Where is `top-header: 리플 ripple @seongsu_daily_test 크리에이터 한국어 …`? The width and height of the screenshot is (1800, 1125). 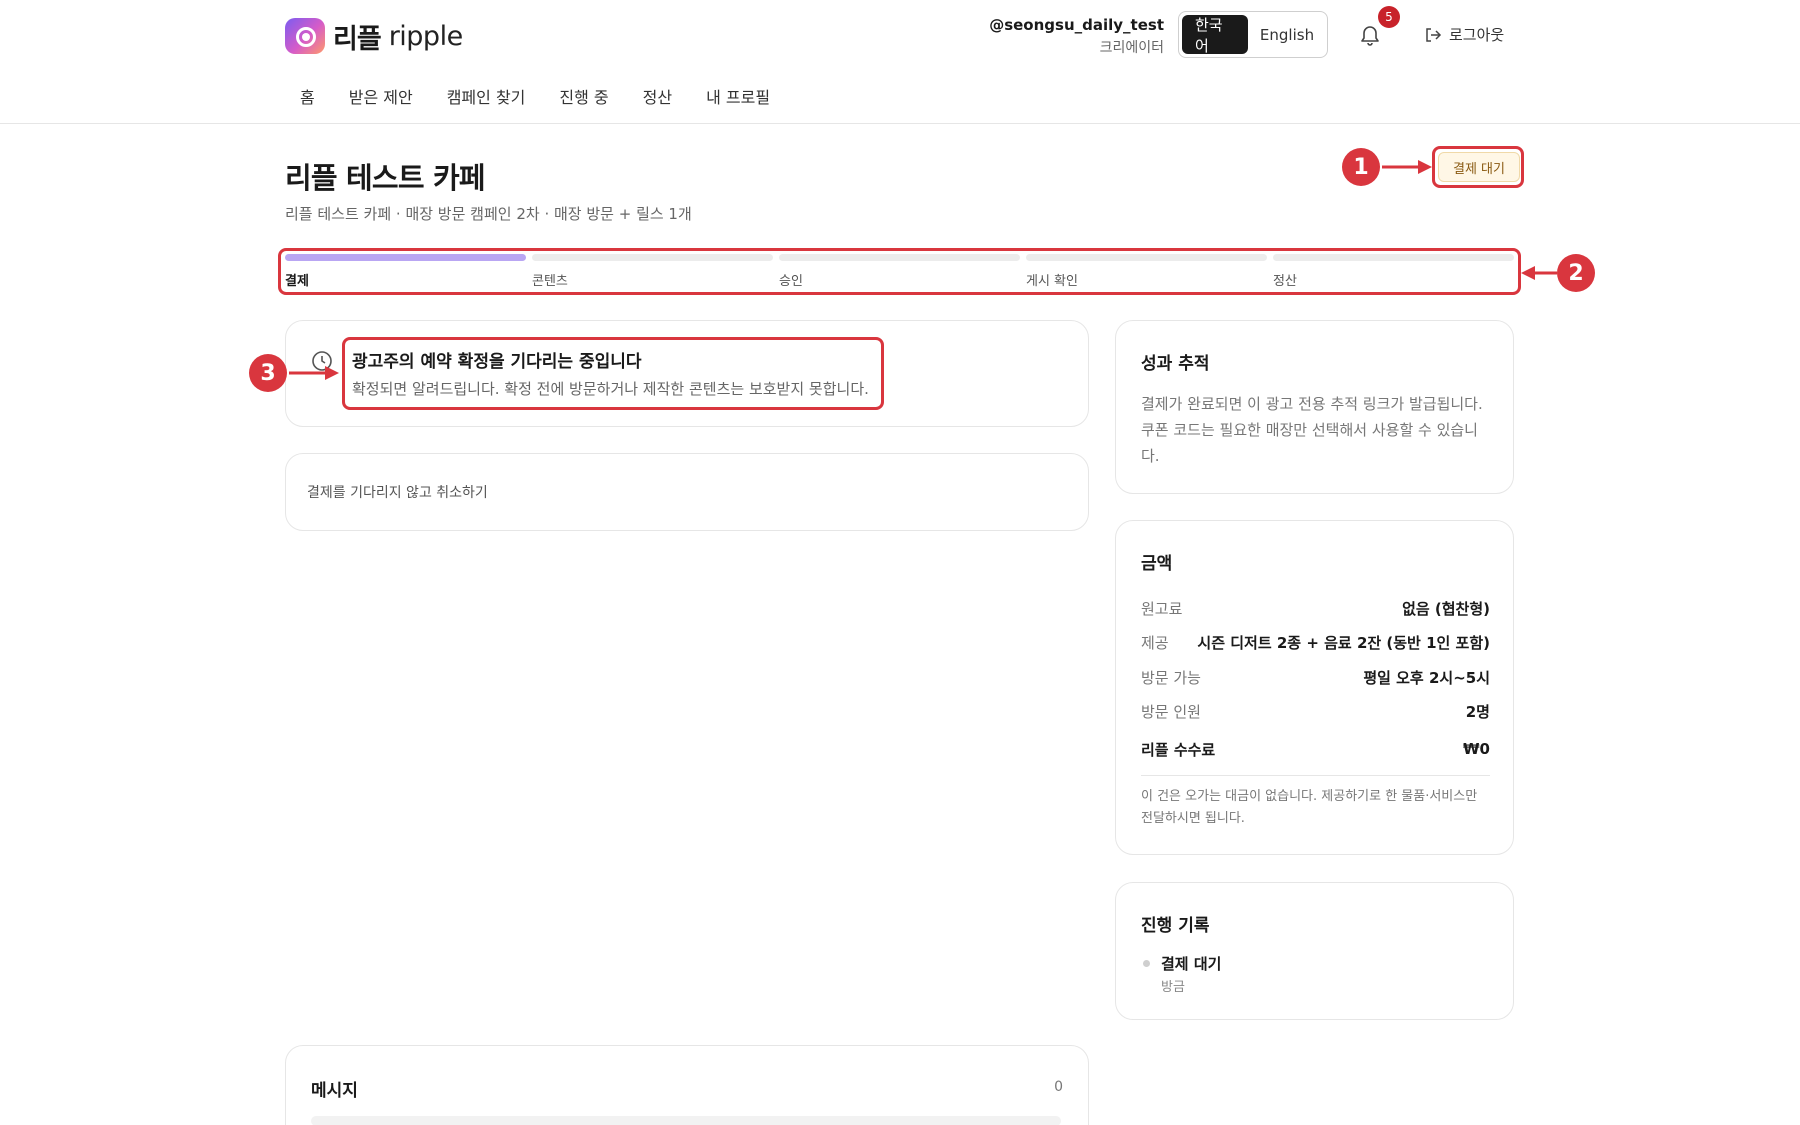 top-header: 리플 ripple @seongsu_daily_test 크리에이터 한국어 … is located at coordinates (900, 62).